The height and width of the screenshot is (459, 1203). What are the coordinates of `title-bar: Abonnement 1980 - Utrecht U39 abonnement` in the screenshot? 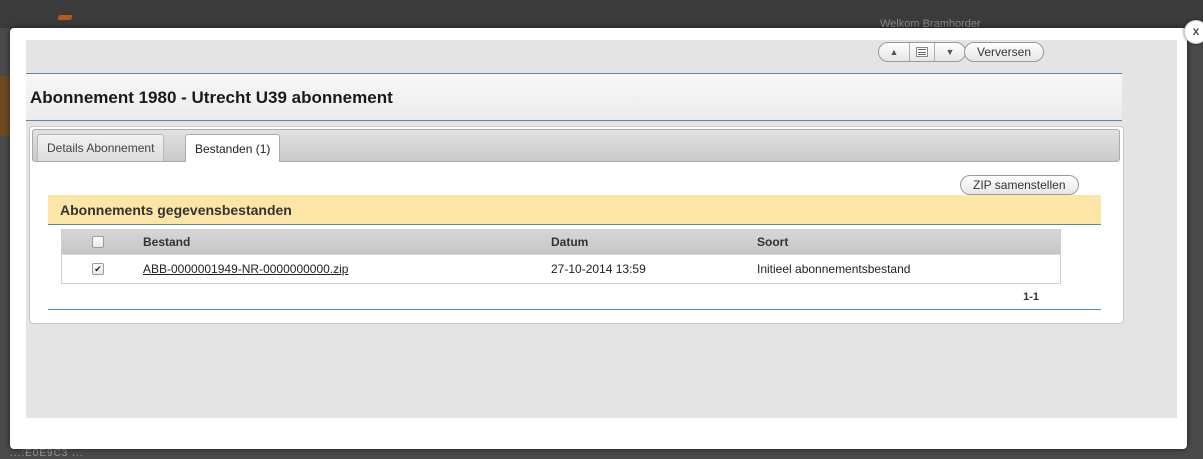 It's located at (574, 97).